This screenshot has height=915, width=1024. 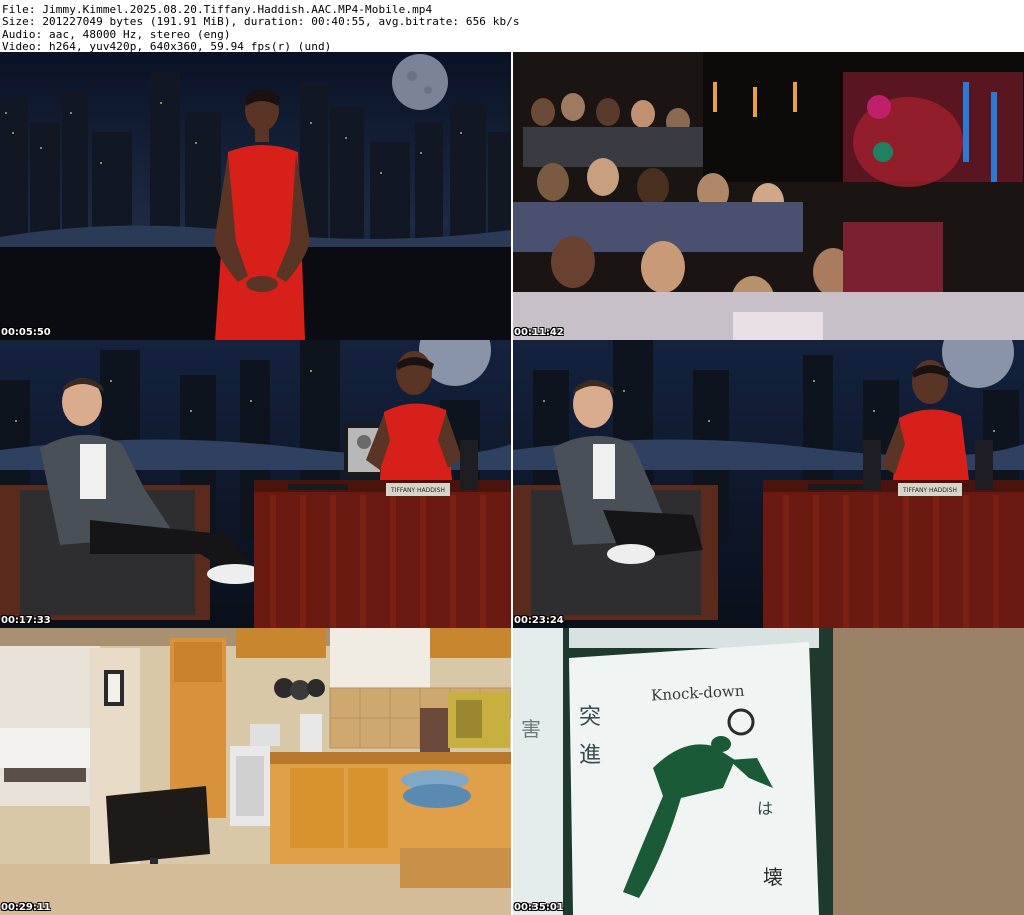 What do you see at coordinates (539, 332) in the screenshot?
I see `timestamp: 00:11:42` at bounding box center [539, 332].